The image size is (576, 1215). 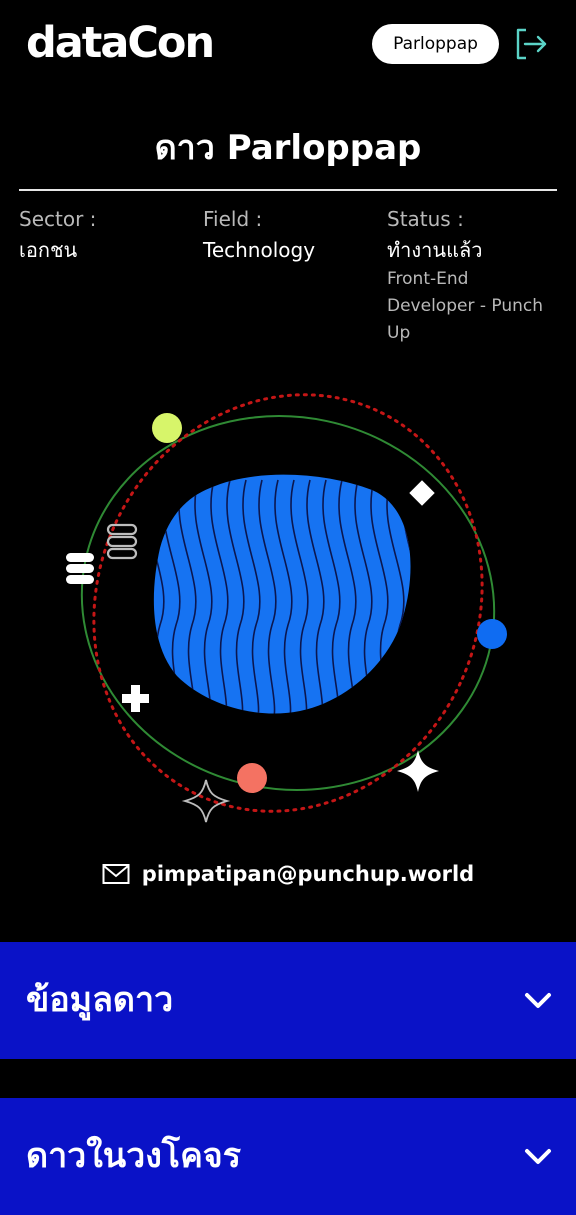 I want to click on field-value: Technology, so click(x=259, y=250).